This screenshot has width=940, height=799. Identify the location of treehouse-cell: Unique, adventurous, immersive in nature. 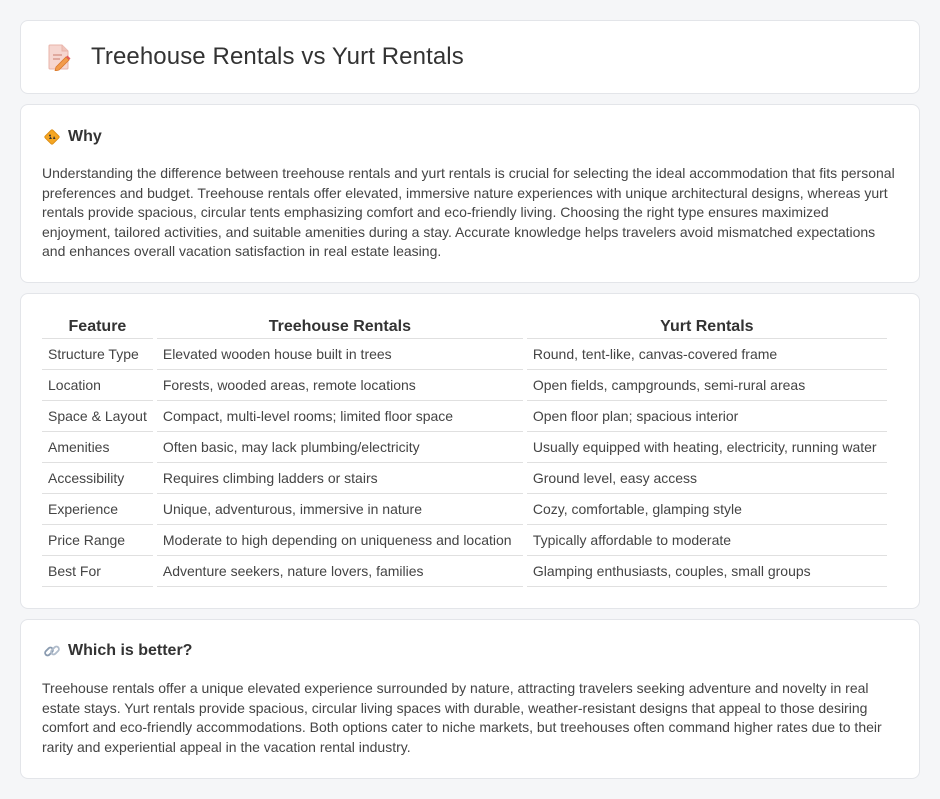
(338, 509).